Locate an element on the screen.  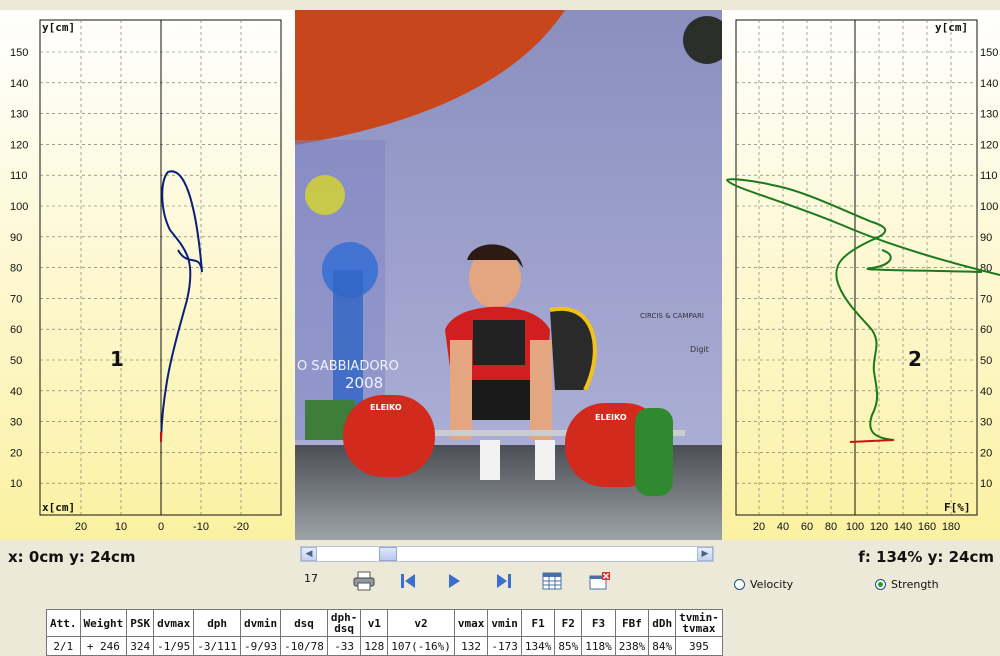
last-frame-button is located at coordinates (504, 581).